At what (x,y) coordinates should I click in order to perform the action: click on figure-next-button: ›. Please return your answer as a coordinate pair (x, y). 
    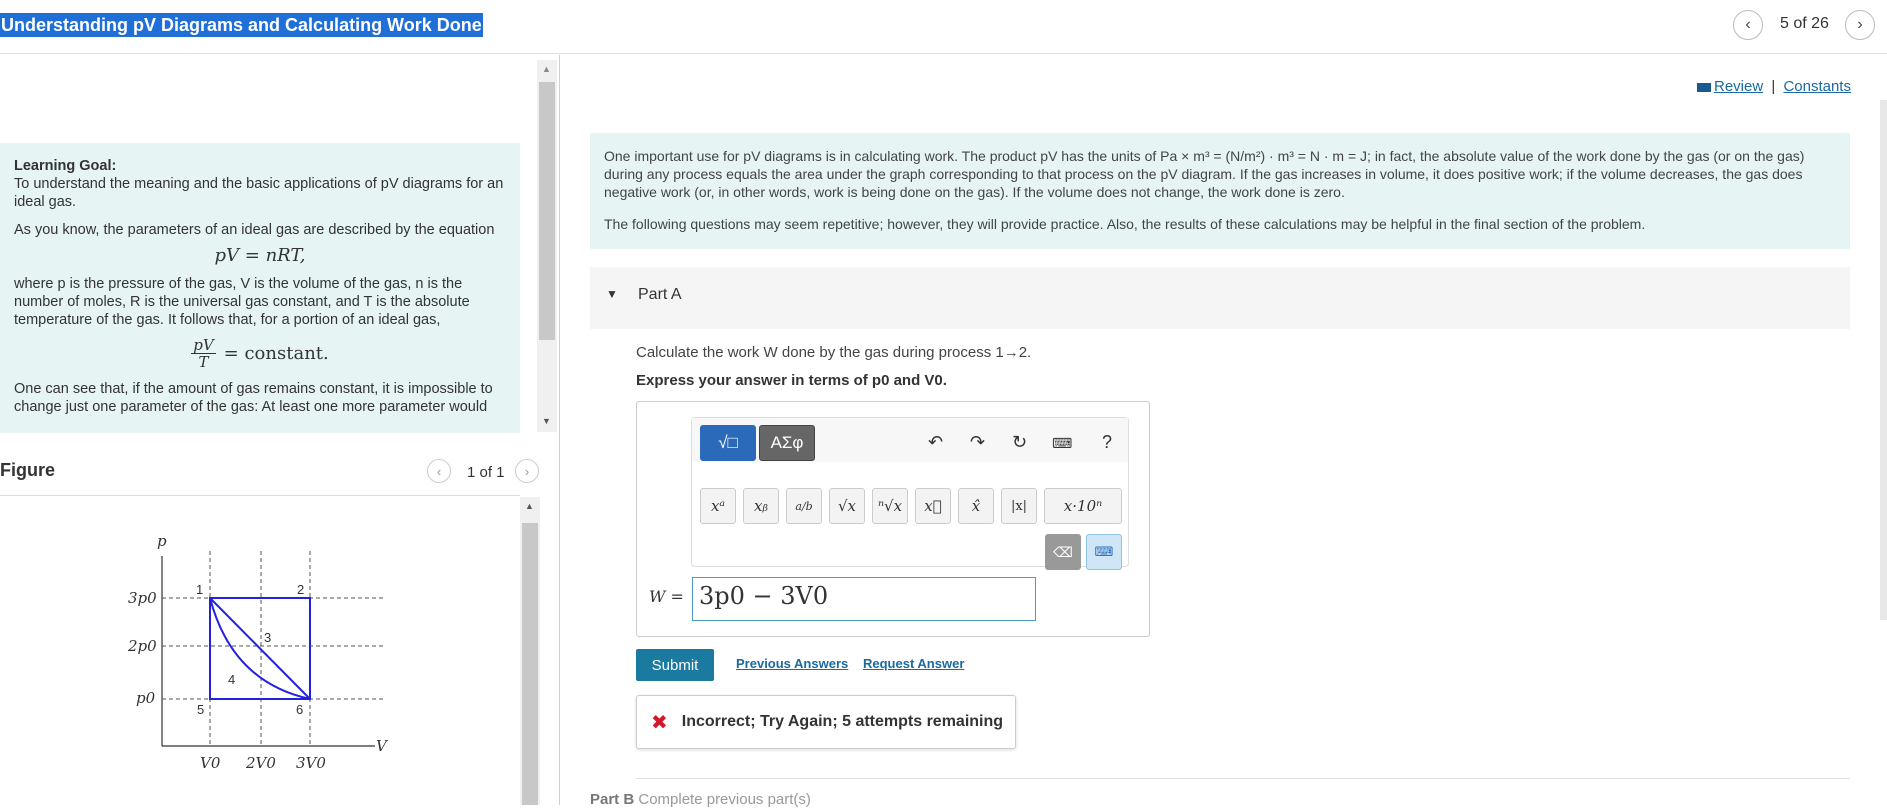
    Looking at the image, I should click on (527, 471).